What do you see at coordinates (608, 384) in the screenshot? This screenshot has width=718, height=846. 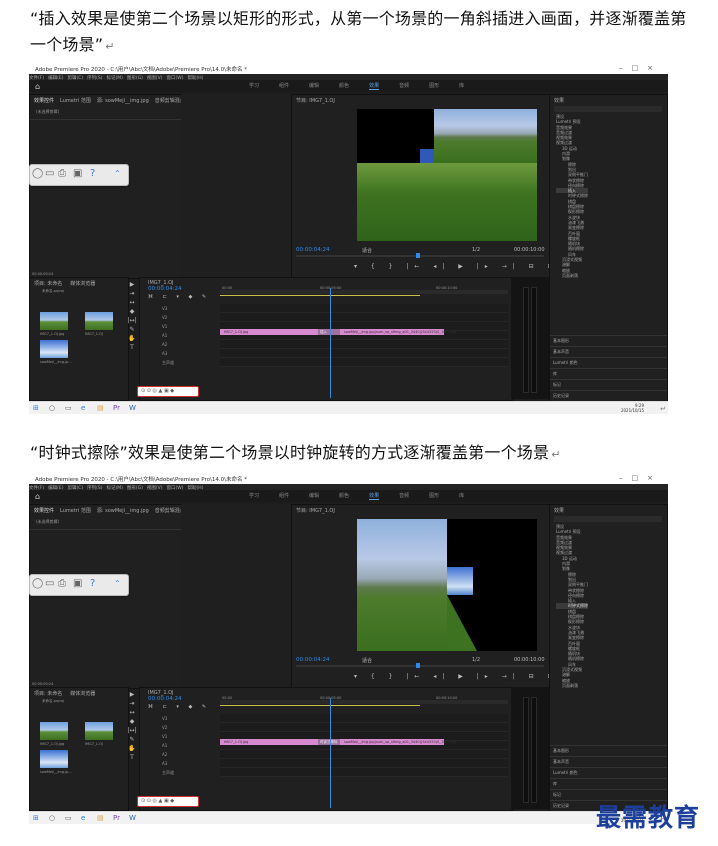 I see `panel-section: 标记` at bounding box center [608, 384].